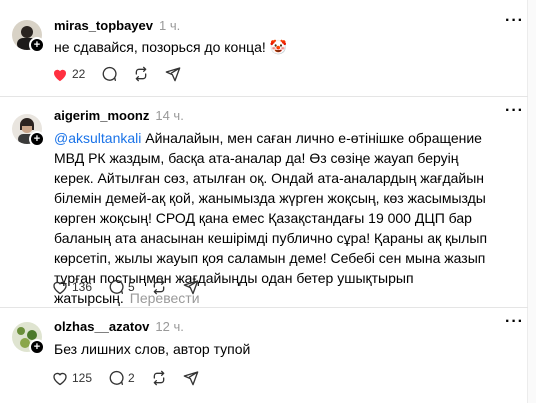 The image size is (536, 403). I want to click on timestamp: 12 ч., so click(169, 326).